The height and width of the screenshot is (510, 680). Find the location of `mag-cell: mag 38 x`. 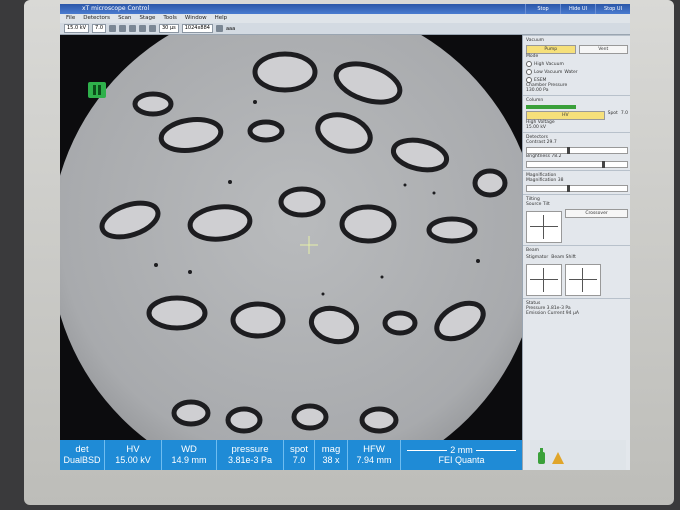

mag-cell: mag 38 x is located at coordinates (331, 455).